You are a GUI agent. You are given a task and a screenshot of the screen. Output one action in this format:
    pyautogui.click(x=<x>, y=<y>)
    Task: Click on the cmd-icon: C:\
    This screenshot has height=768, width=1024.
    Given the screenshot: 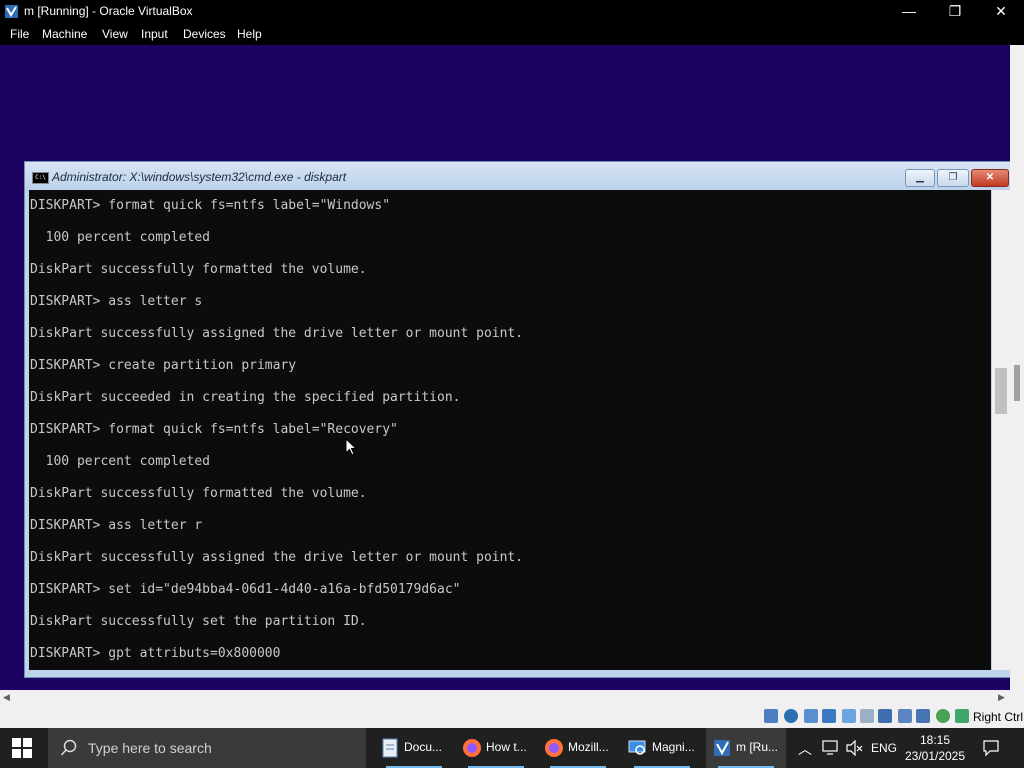 What is the action you would take?
    pyautogui.click(x=40, y=178)
    